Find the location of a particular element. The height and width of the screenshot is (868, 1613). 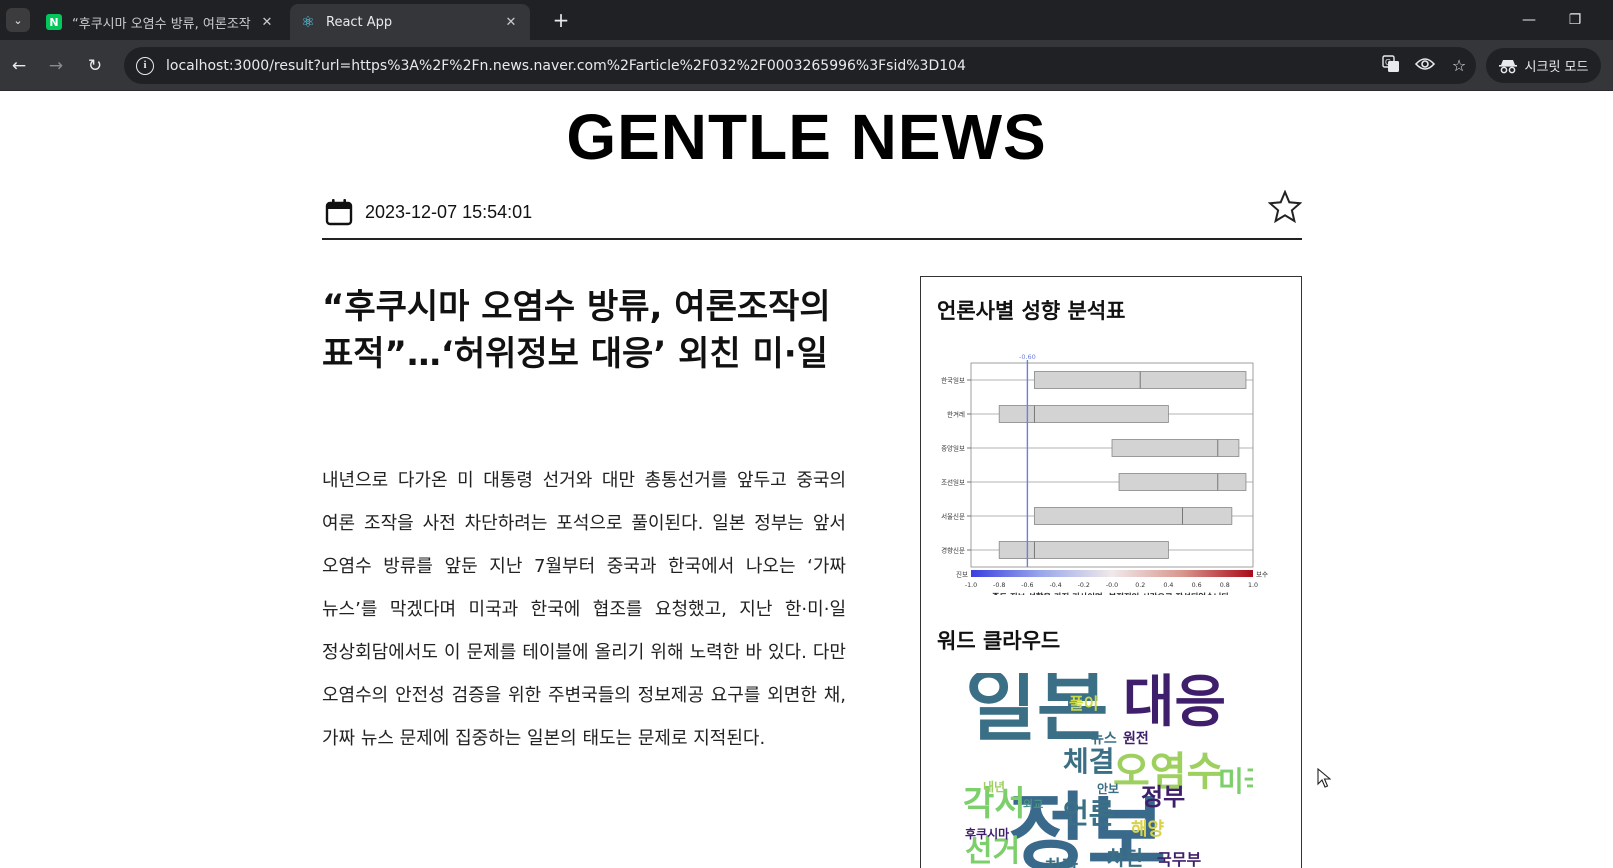

mouse-cursor-icon is located at coordinates (1324, 778).